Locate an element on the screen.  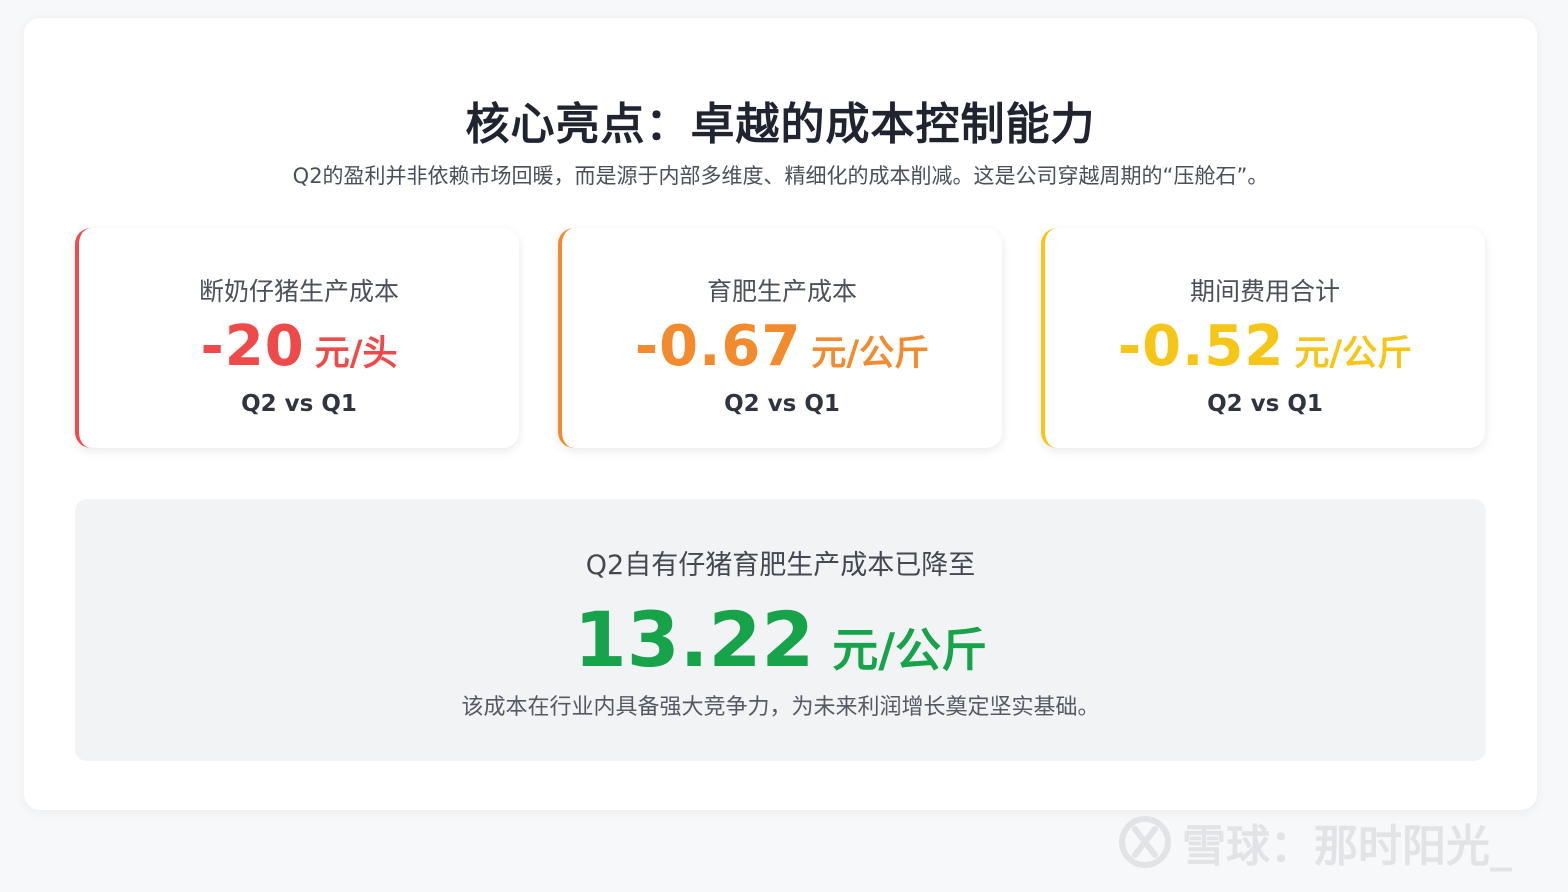
summary-unit: 元/公斤 is located at coordinates (910, 650).